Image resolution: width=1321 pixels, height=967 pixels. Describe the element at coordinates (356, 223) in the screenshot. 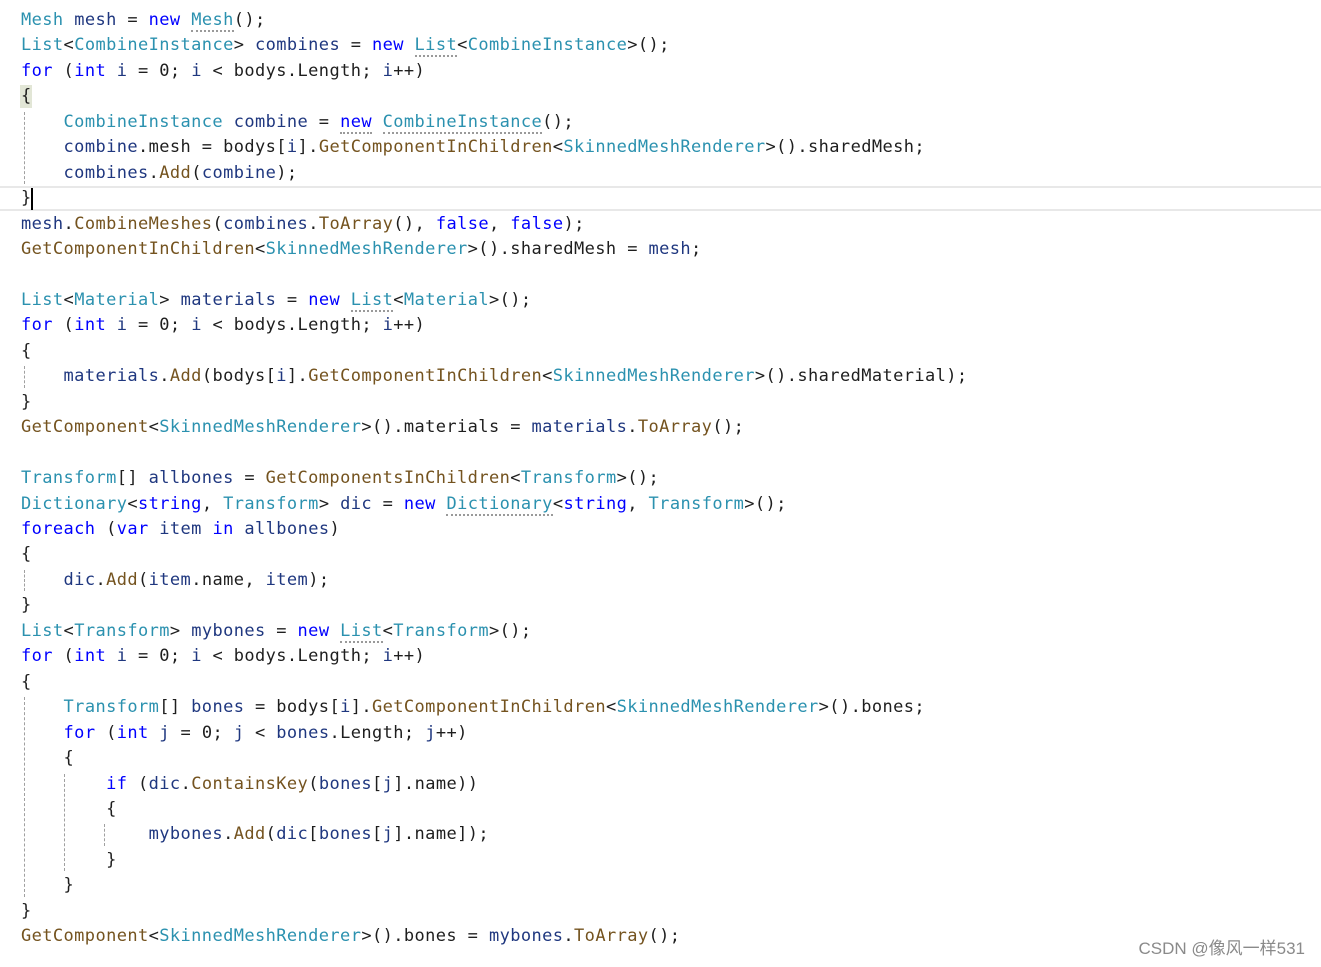

I see `code-token: ToArray` at that location.